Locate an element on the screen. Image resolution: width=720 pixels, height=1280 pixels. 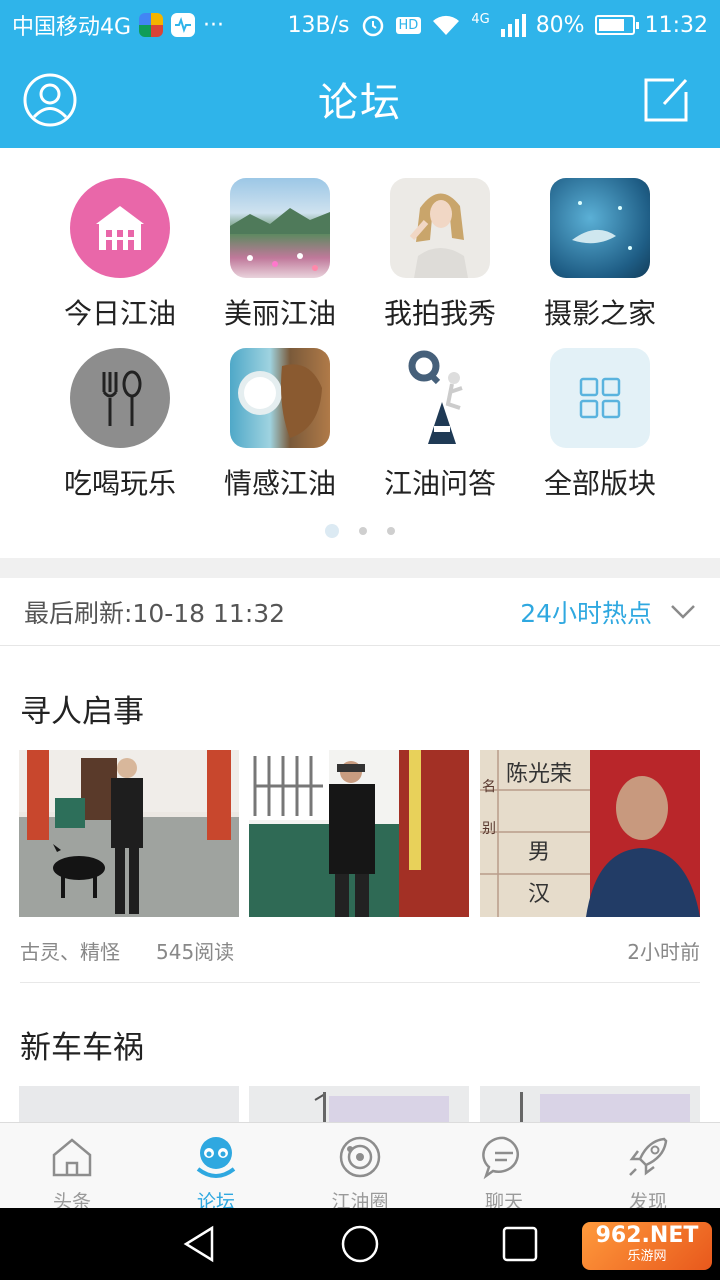
category-photography: 摄影之家 is located at coordinates (600, 255).